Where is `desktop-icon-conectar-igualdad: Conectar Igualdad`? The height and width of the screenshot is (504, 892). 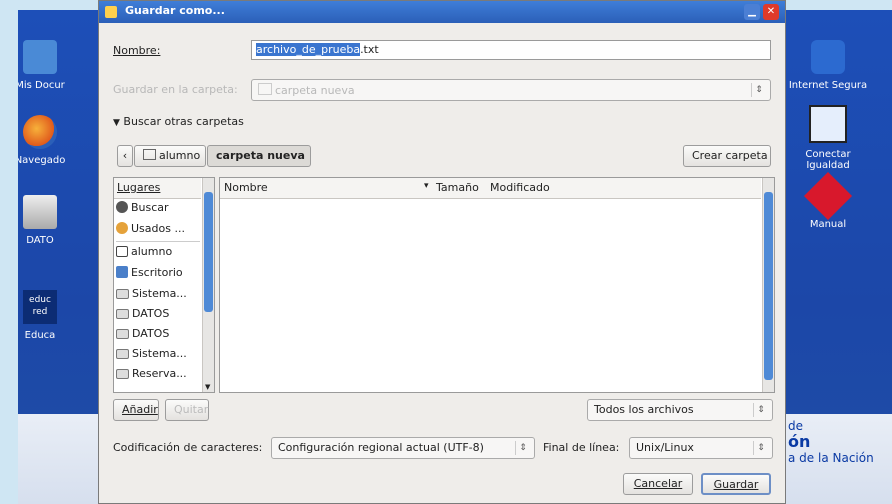 desktop-icon-conectar-igualdad: Conectar Igualdad is located at coordinates (828, 138).